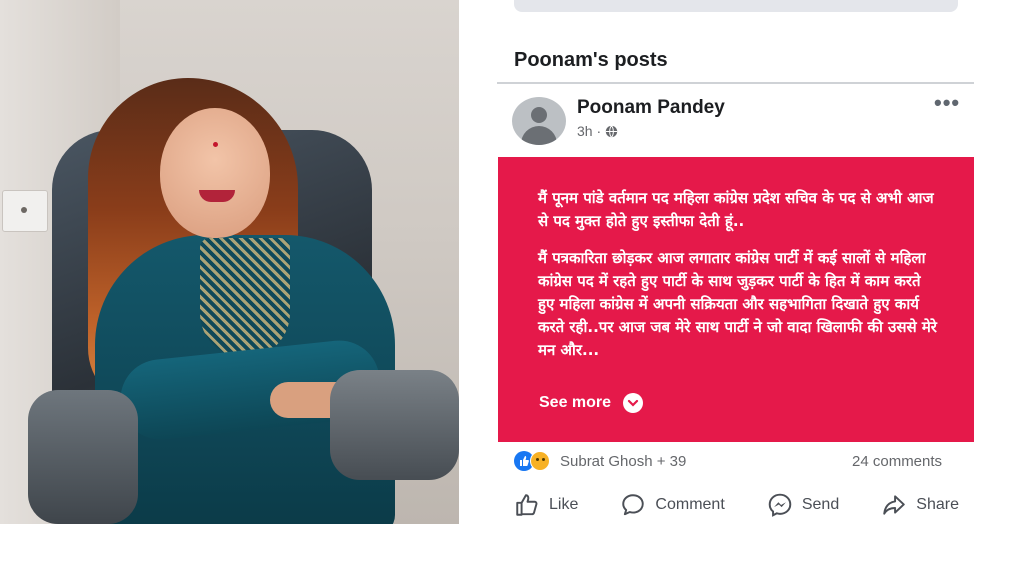 Image resolution: width=1024 pixels, height=576 pixels. I want to click on post-time: 3h ·, so click(589, 131).